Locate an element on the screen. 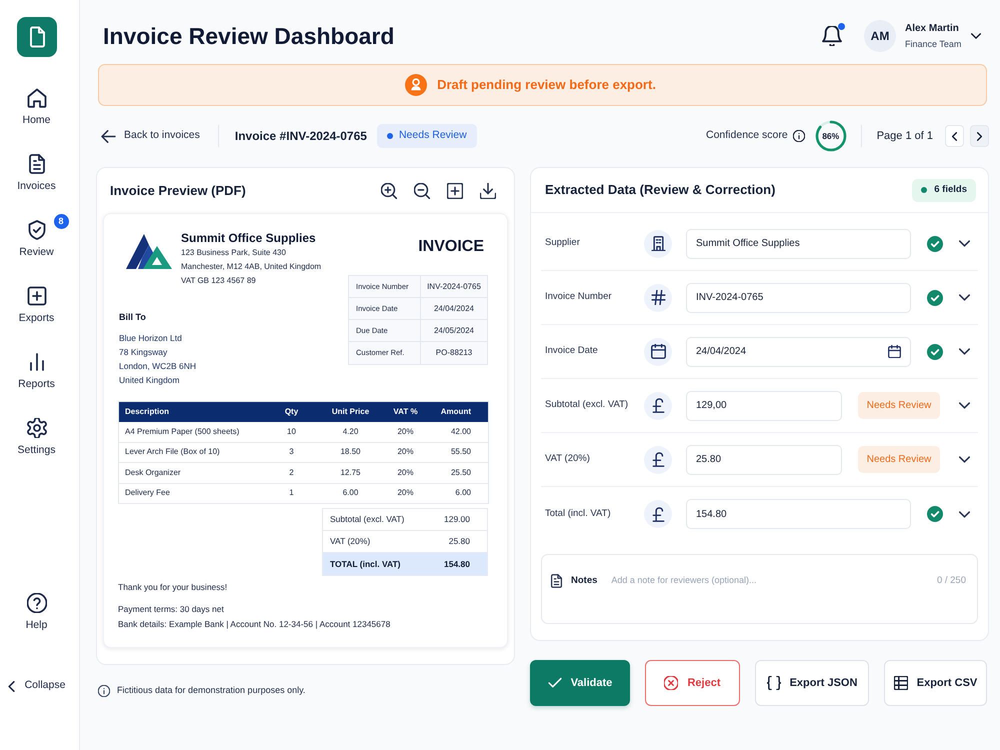 The width and height of the screenshot is (1000, 750). table-cell: Desk Organizer is located at coordinates (194, 472).